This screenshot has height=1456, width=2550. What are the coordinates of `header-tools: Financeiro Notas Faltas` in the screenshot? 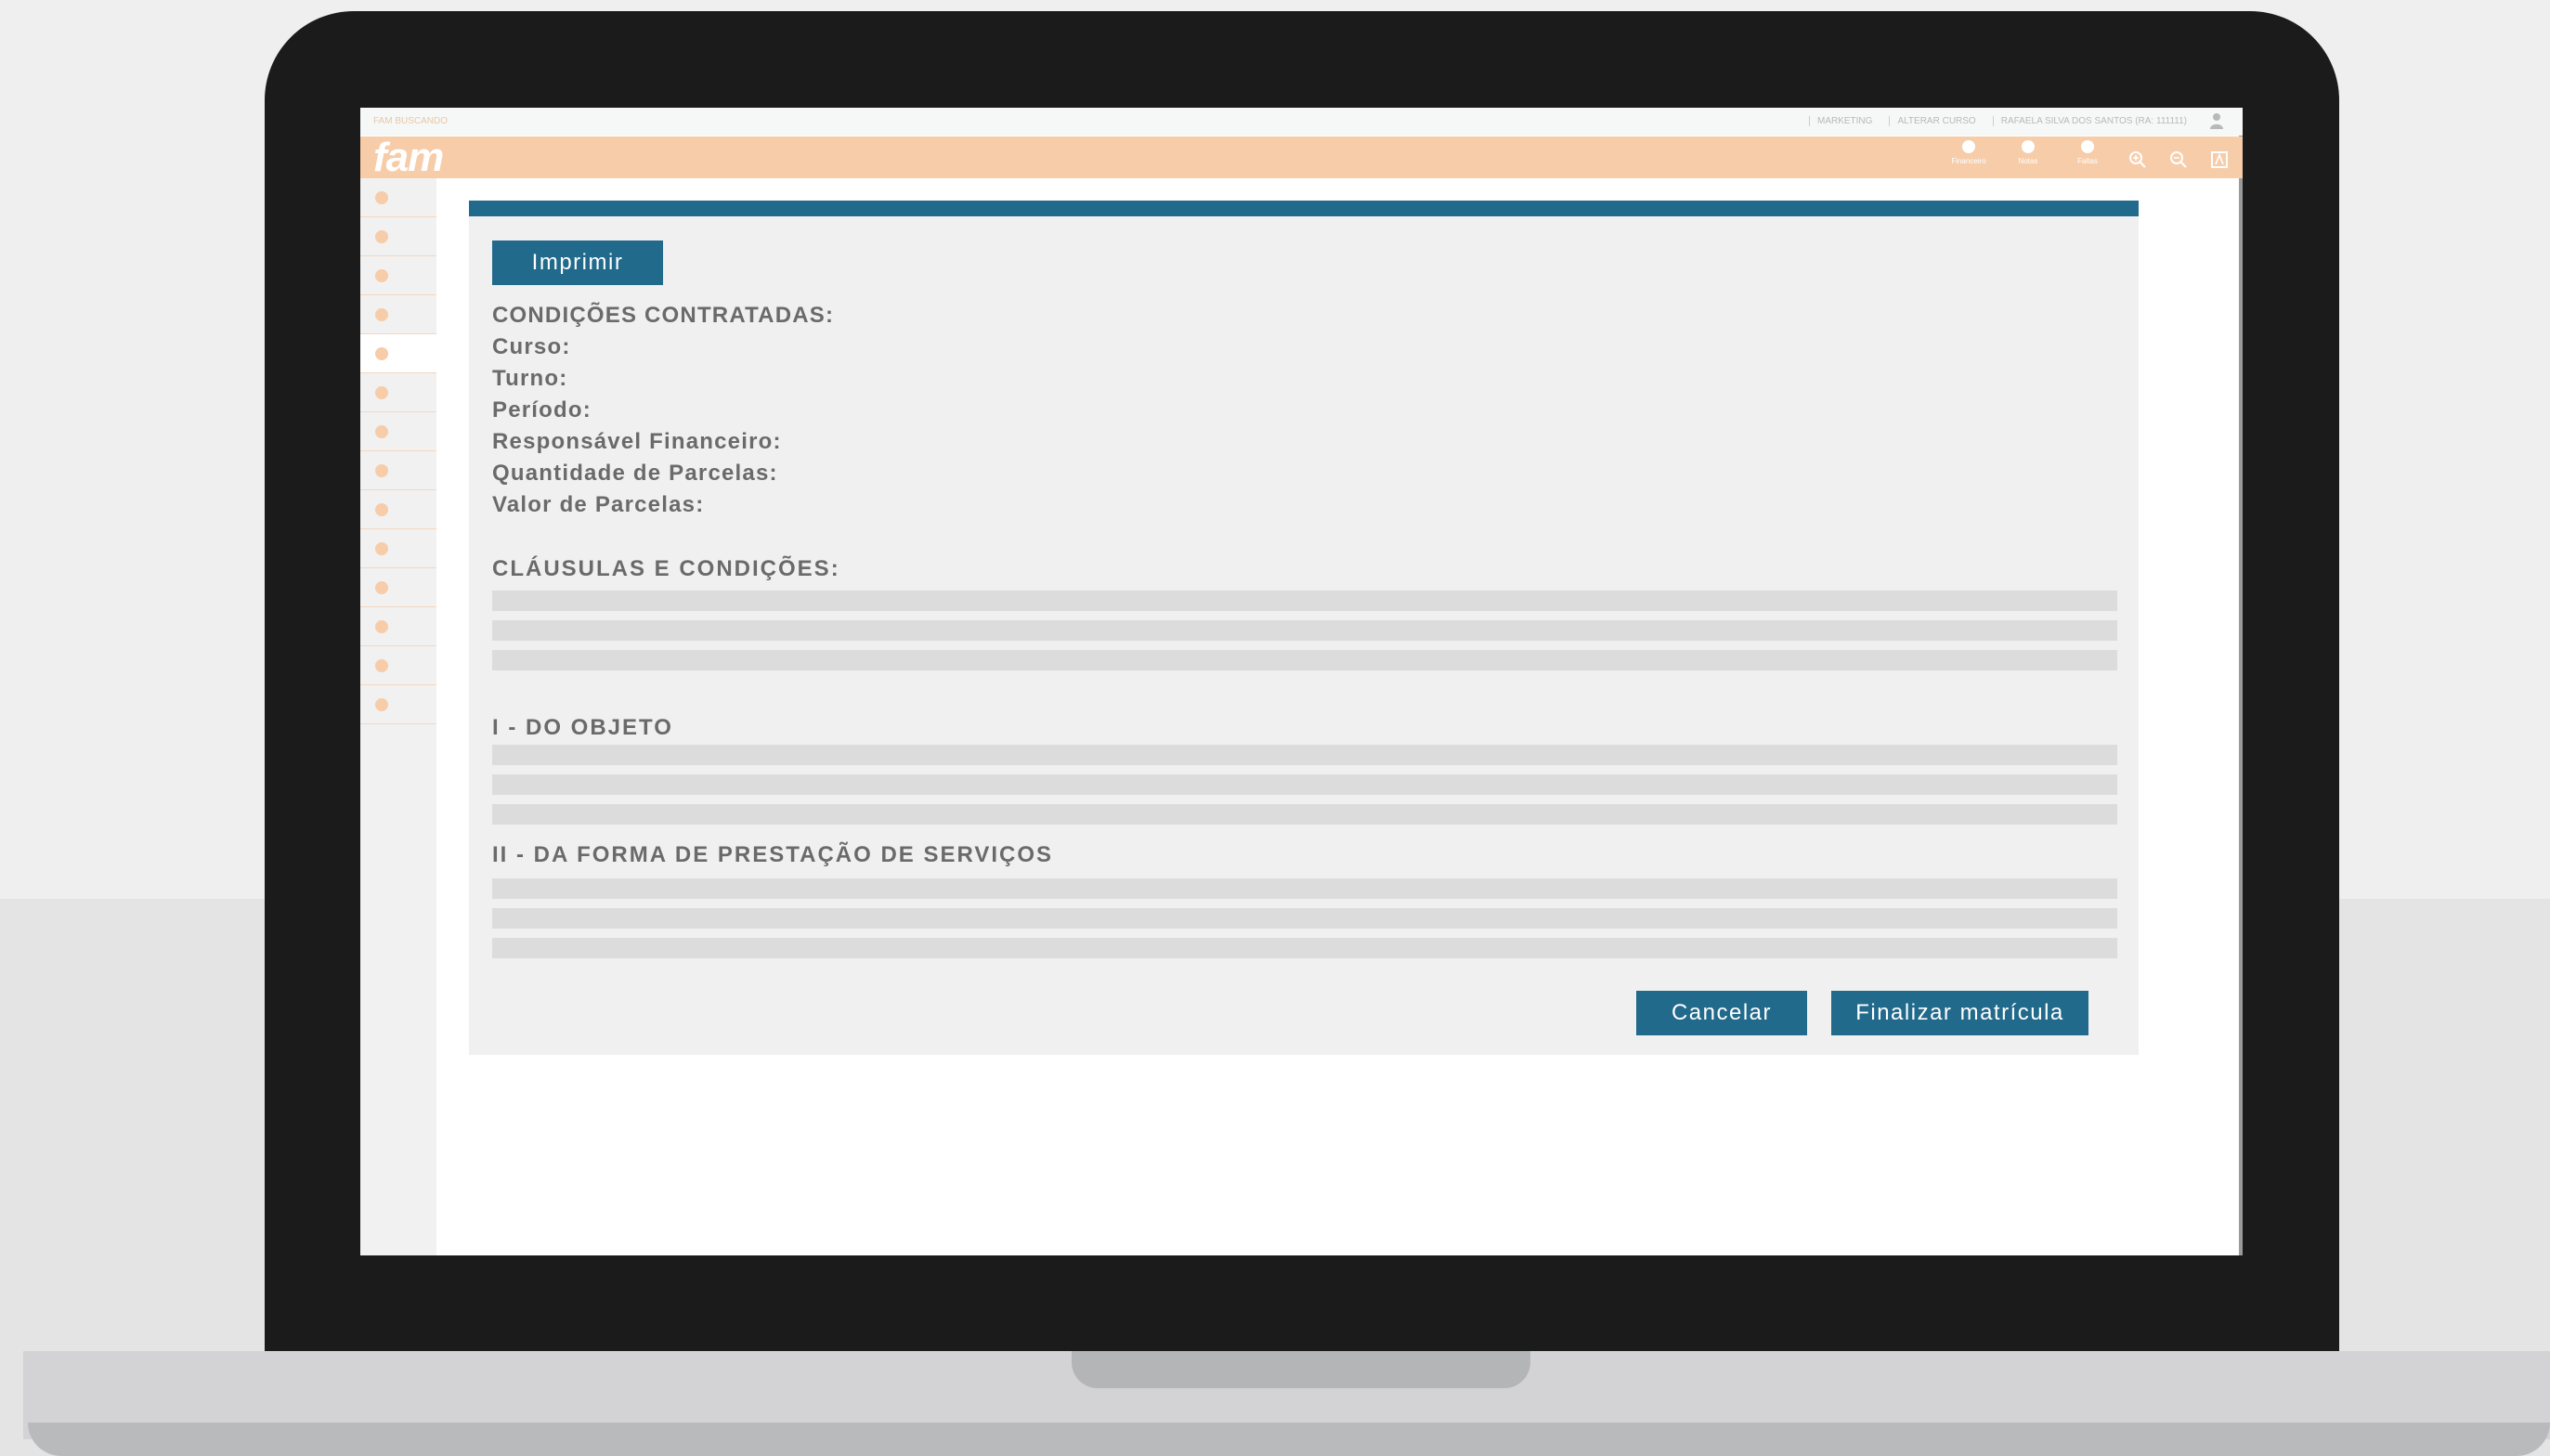 It's located at (2089, 155).